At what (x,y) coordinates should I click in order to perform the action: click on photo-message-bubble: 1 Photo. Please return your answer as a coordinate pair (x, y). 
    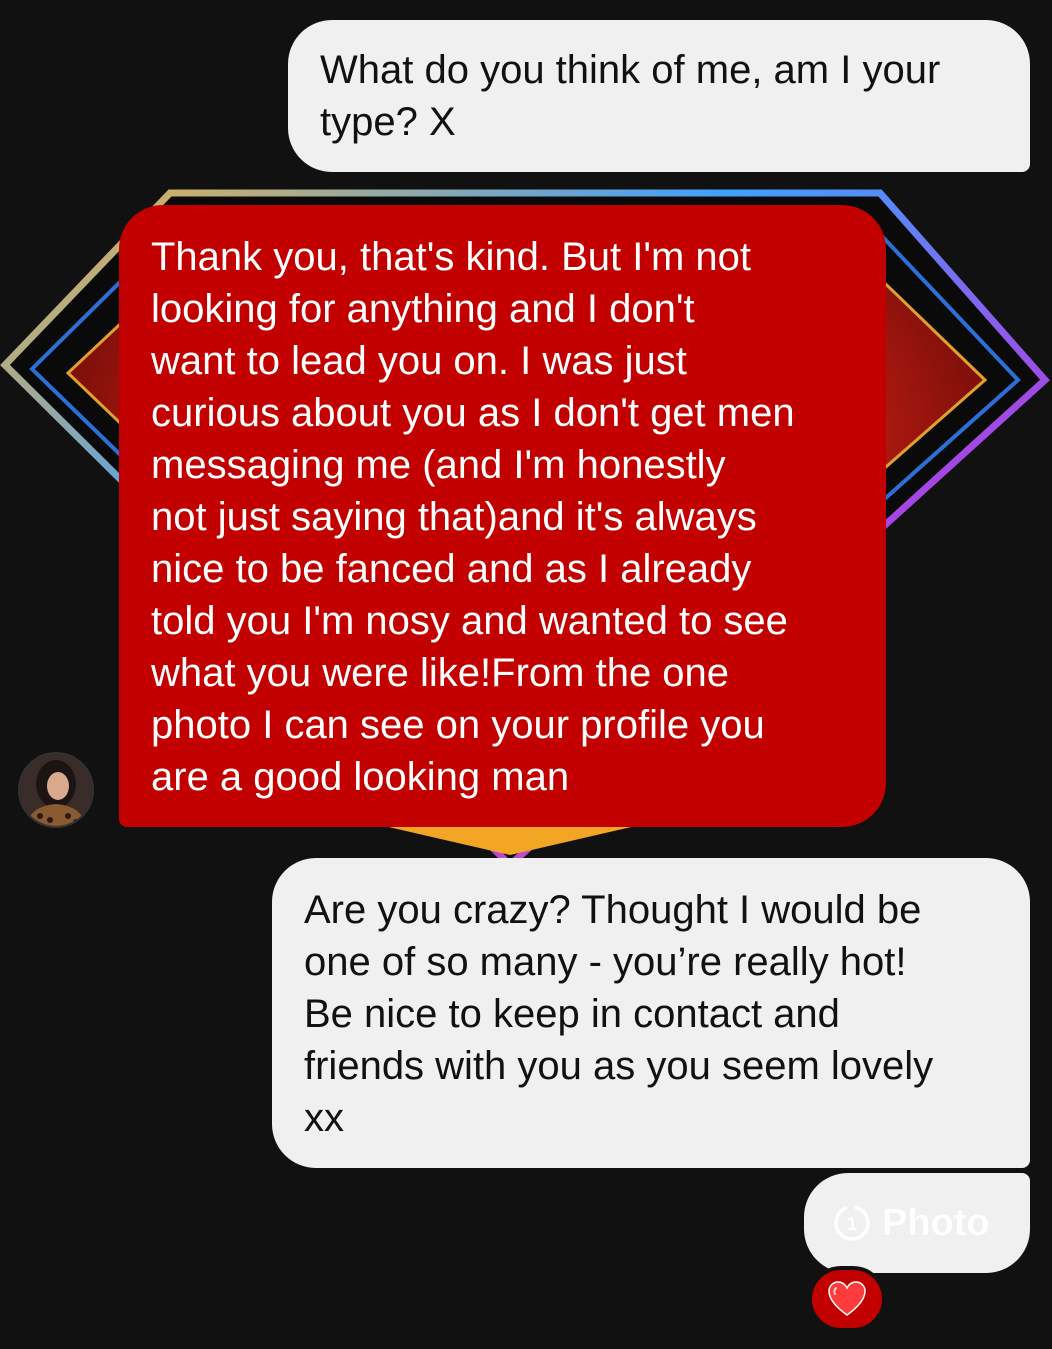
    Looking at the image, I should click on (917, 1223).